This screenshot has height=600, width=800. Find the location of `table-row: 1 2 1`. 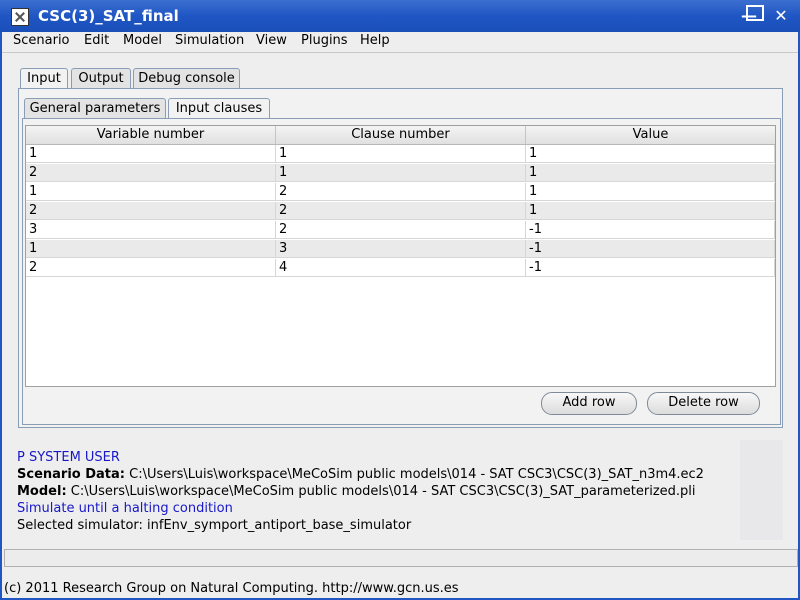

table-row: 1 2 1 is located at coordinates (400, 192).